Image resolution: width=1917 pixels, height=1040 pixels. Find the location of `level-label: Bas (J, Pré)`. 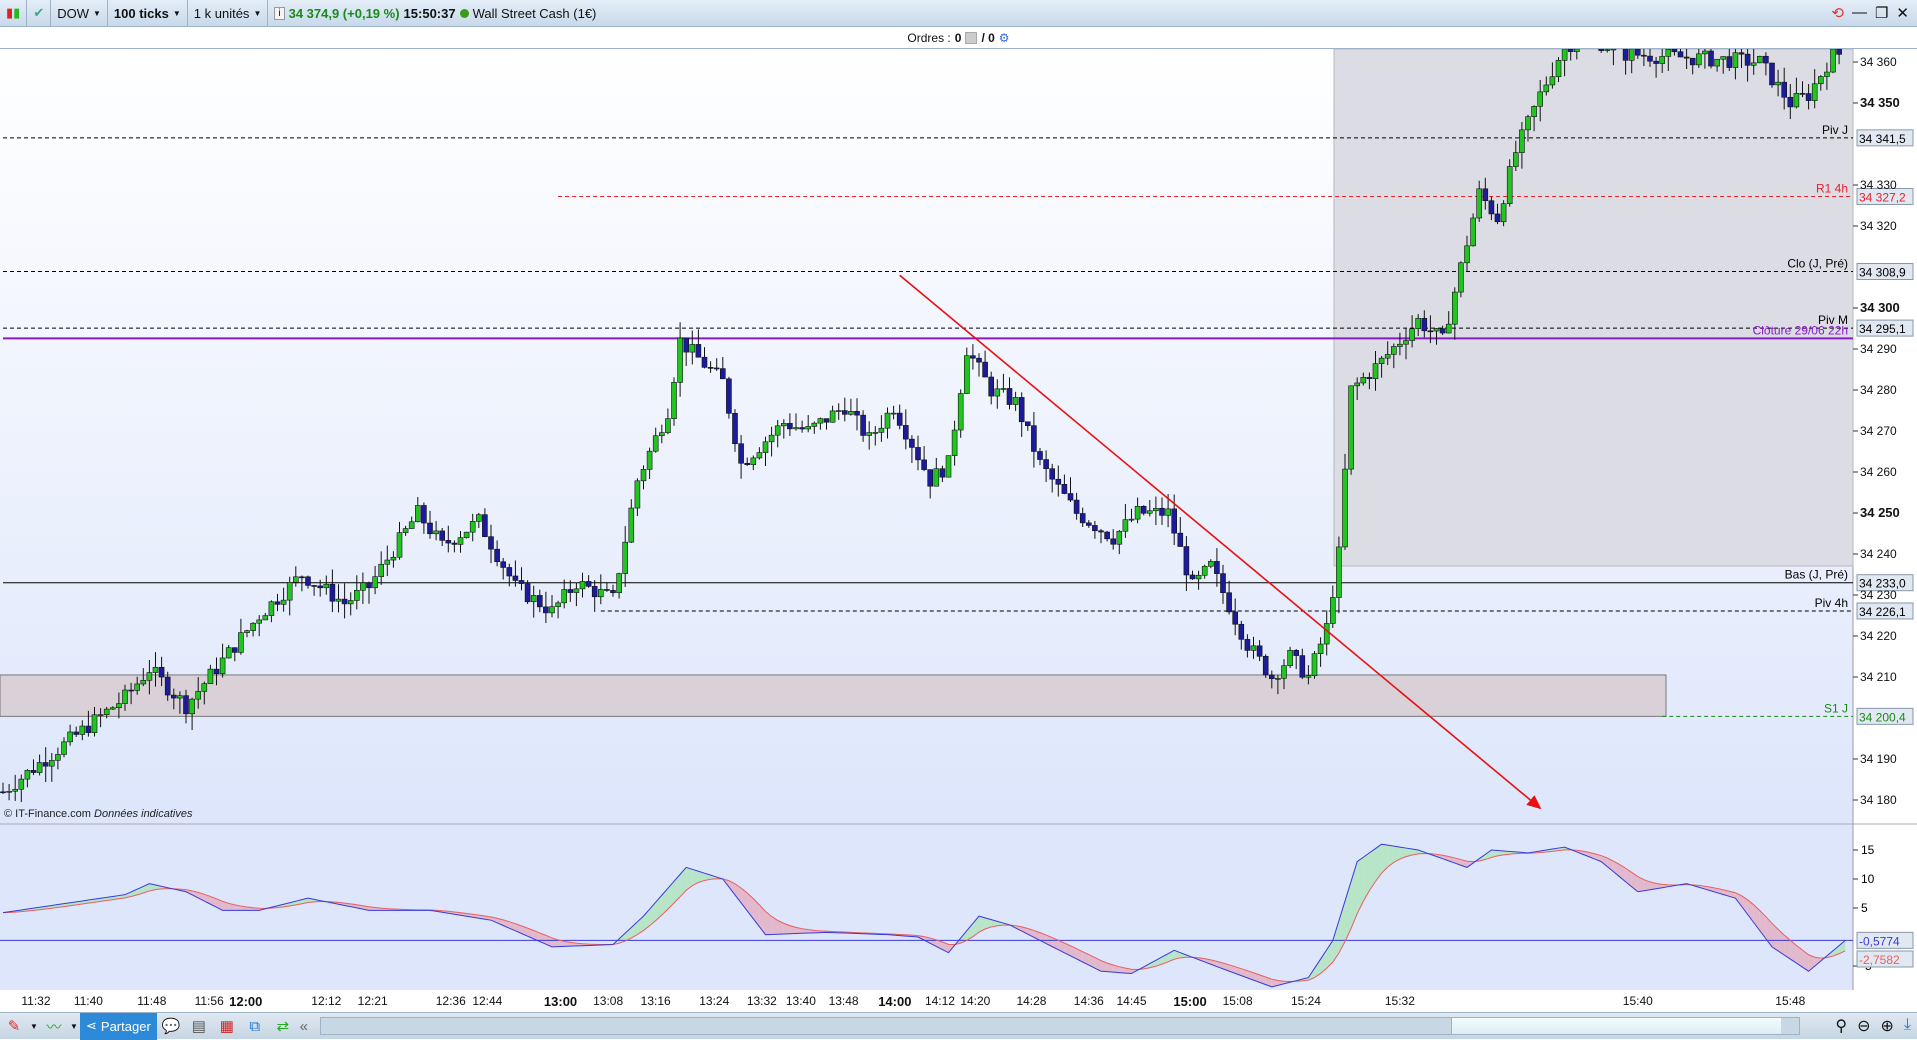

level-label: Bas (J, Pré) is located at coordinates (1816, 575).